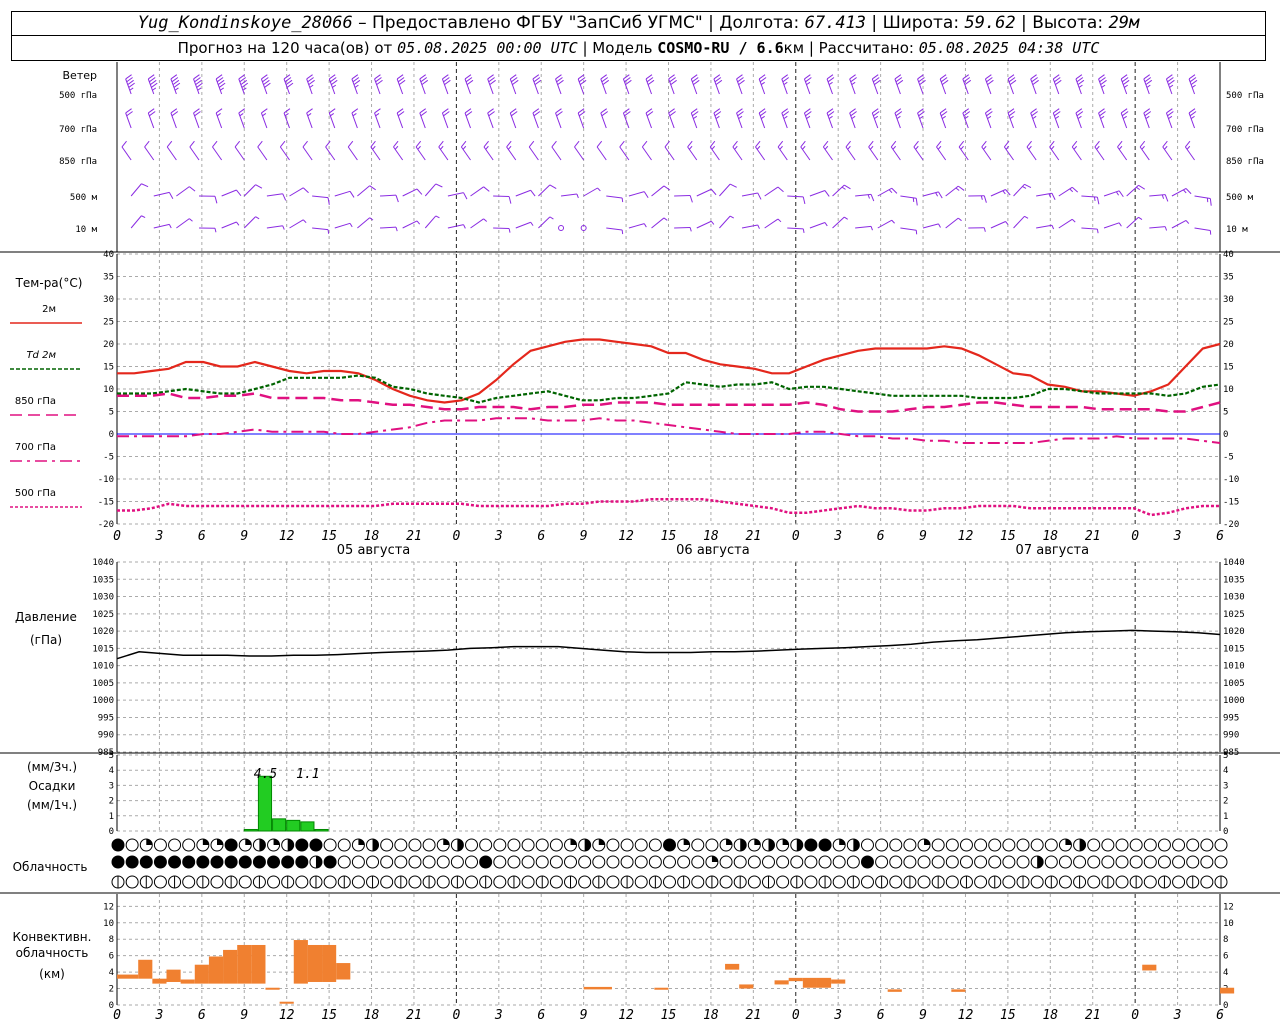 The height and width of the screenshot is (1024, 1280). I want to click on date-label: 06 августа, so click(713, 550).